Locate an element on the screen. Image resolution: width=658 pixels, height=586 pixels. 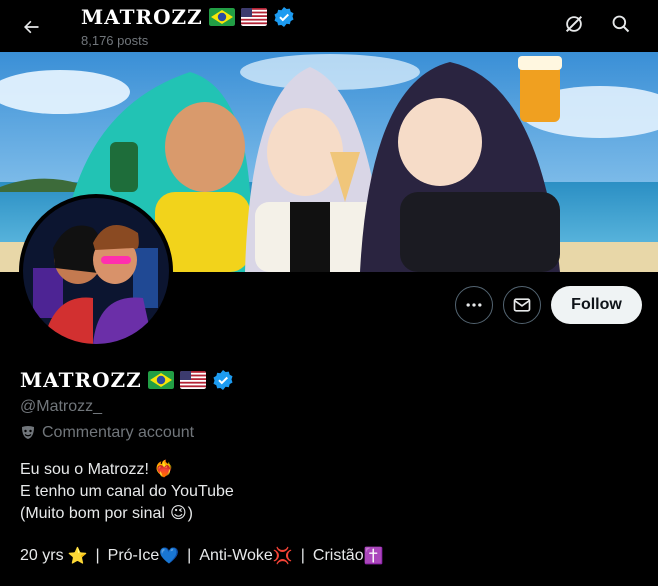
profile-display-name: MATROZZ is located at coordinates (81, 380).